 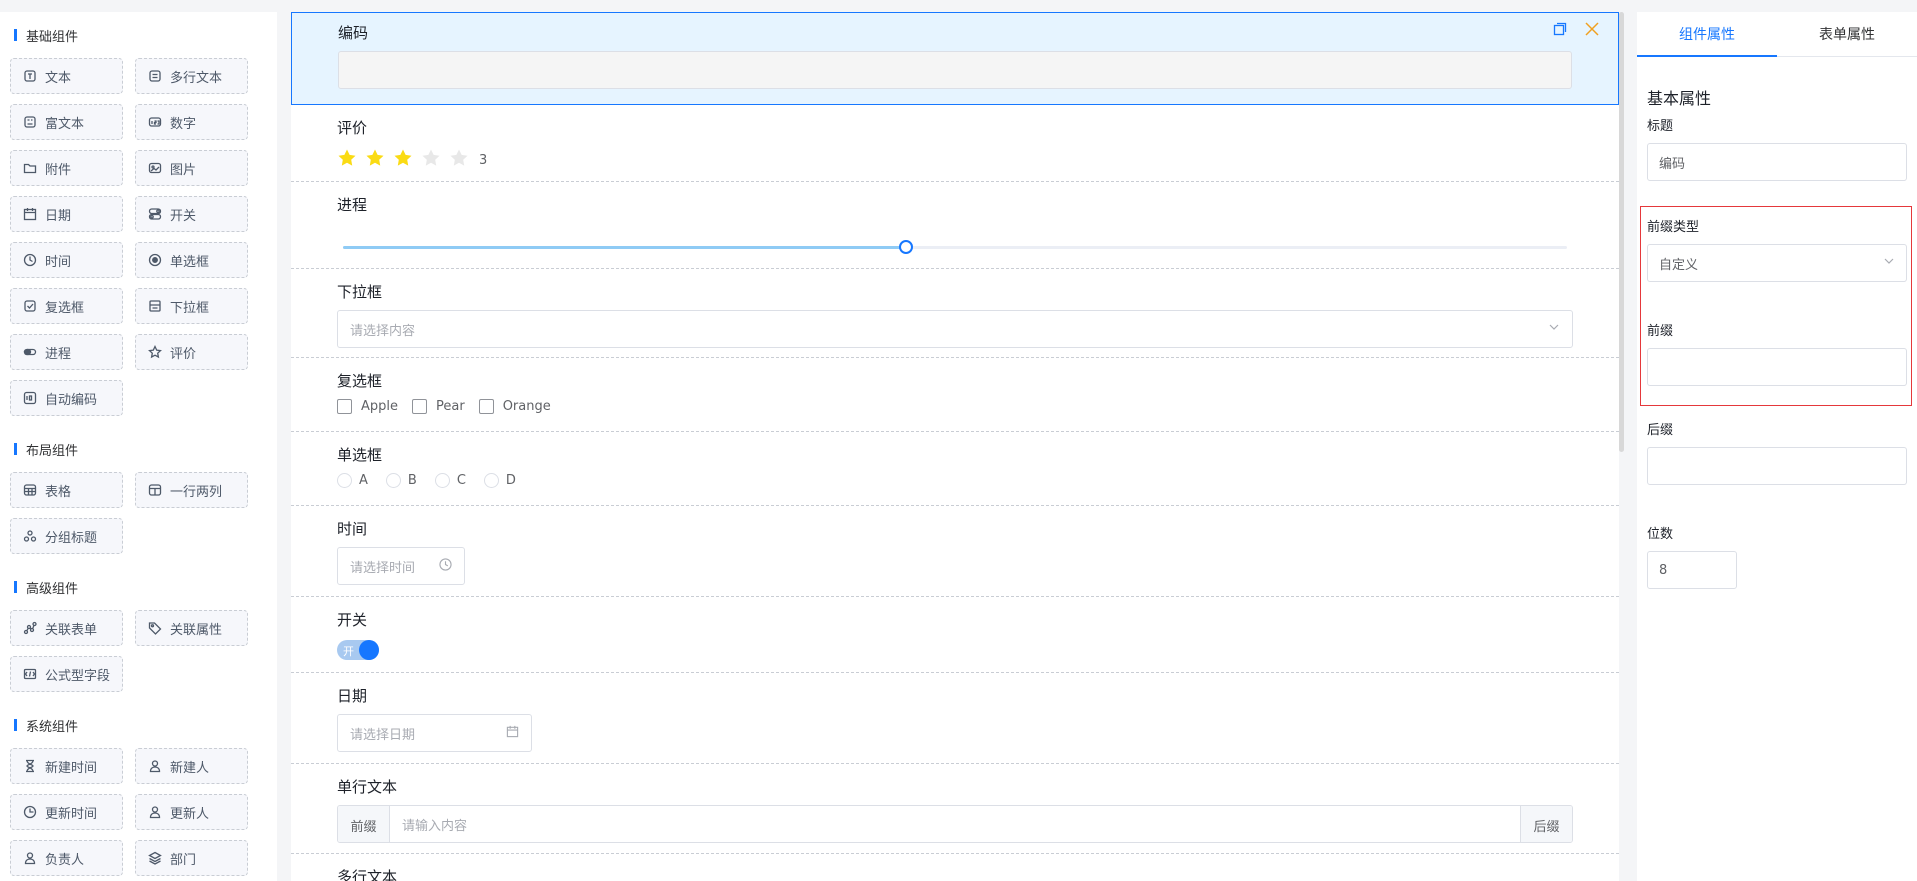 I want to click on calendar-icon, so click(x=30, y=214).